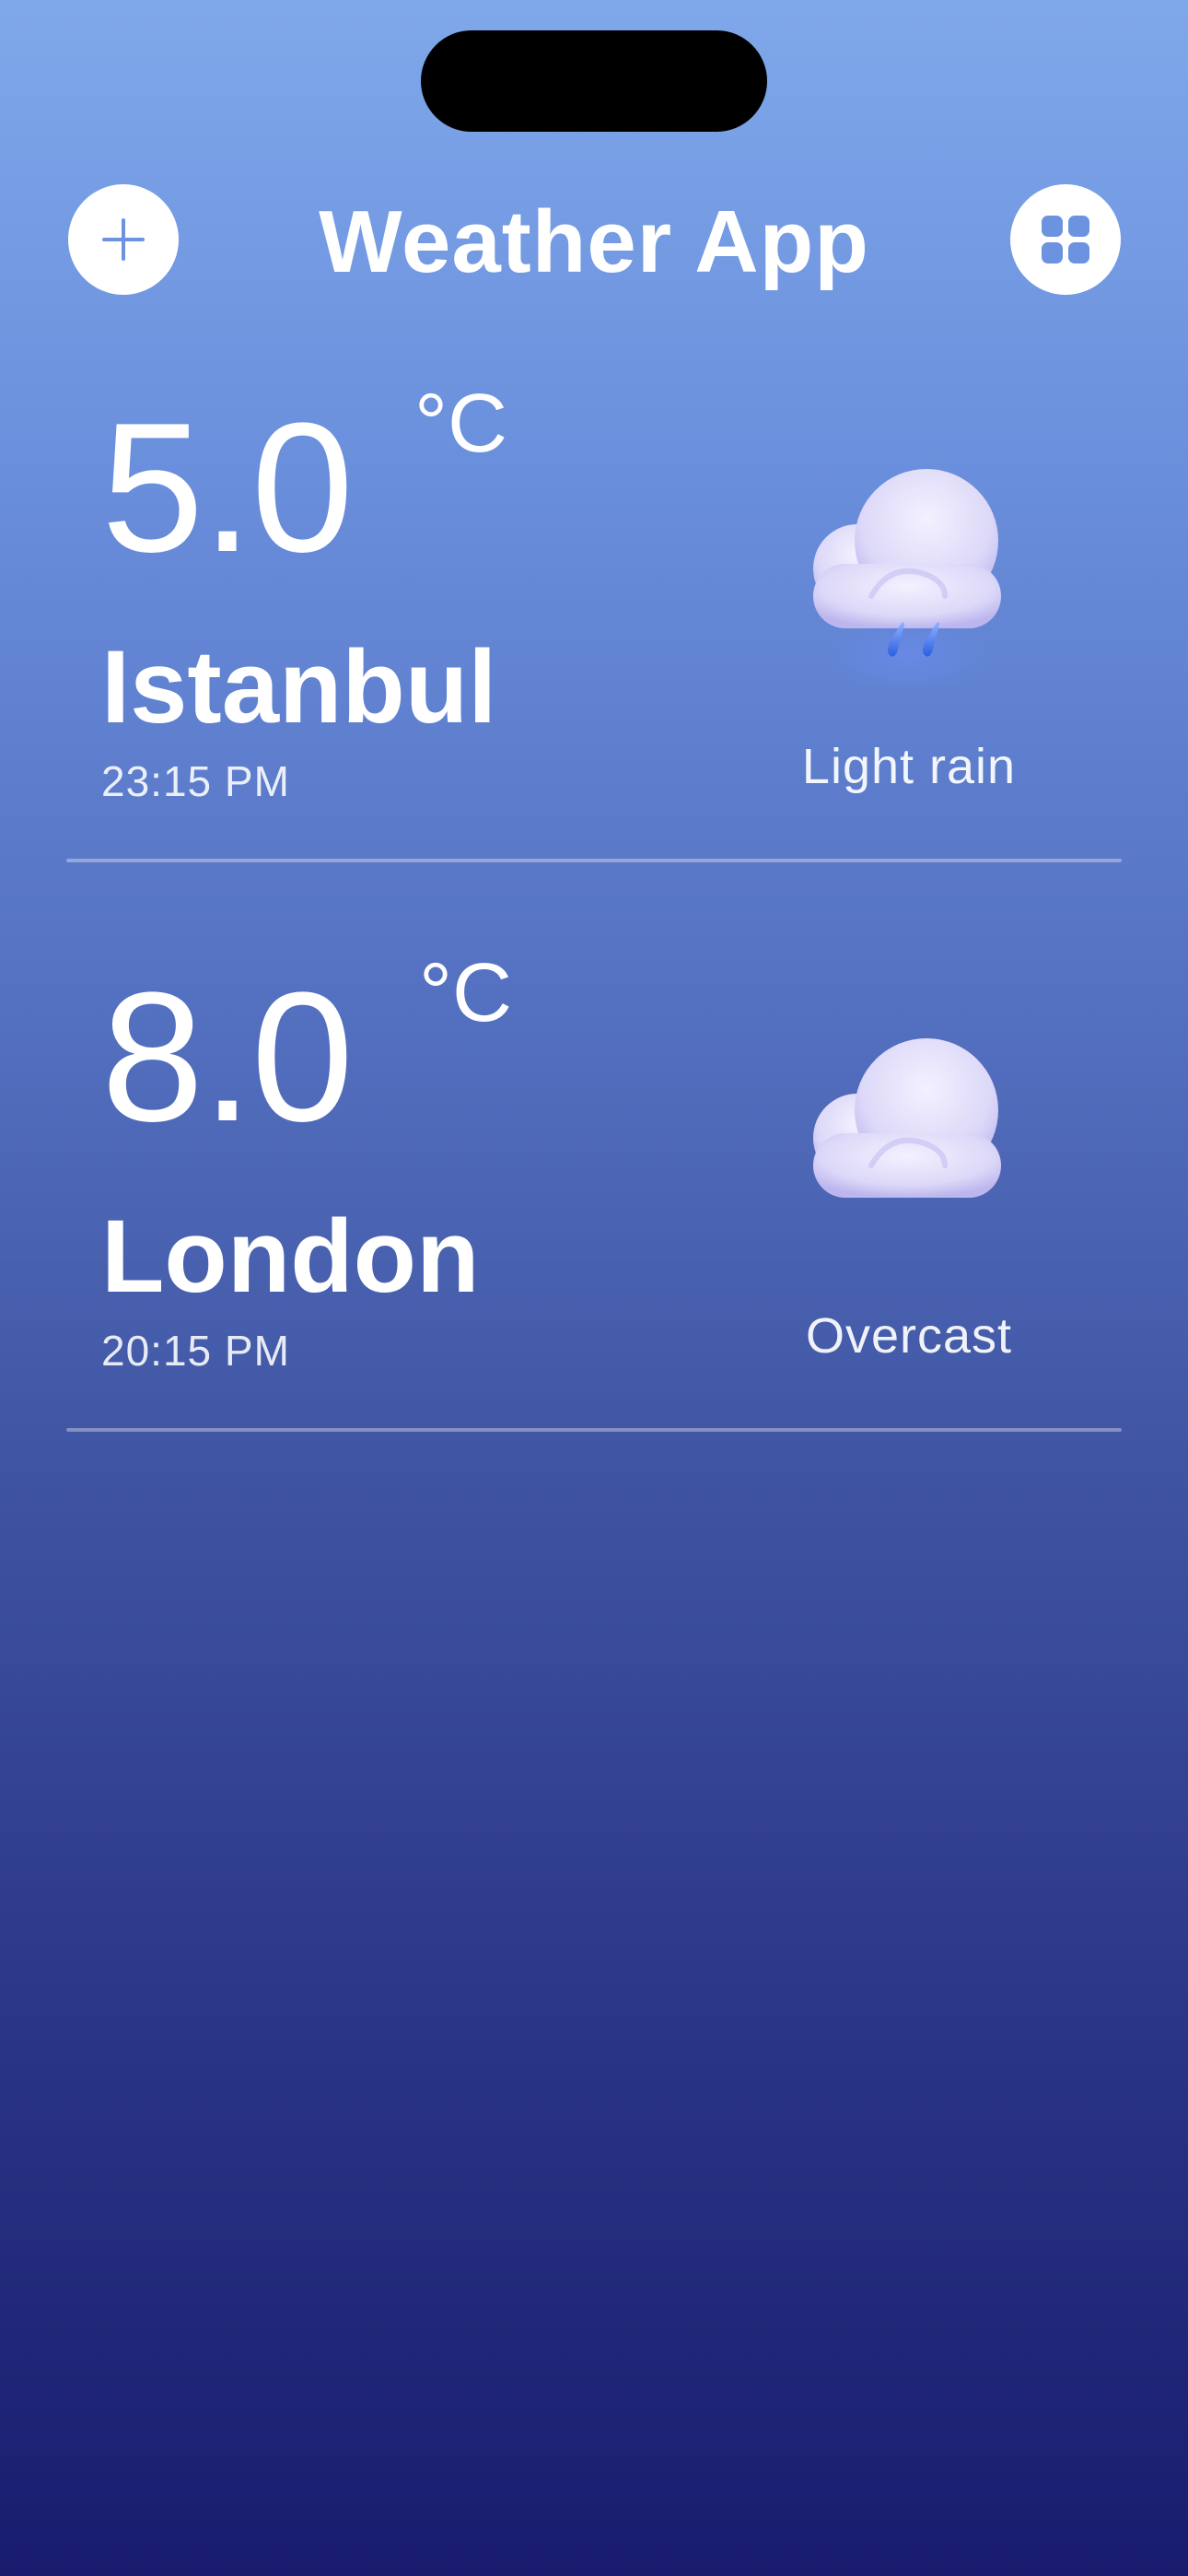 The width and height of the screenshot is (1188, 2576). I want to click on cloud-icon, so click(908, 1133).